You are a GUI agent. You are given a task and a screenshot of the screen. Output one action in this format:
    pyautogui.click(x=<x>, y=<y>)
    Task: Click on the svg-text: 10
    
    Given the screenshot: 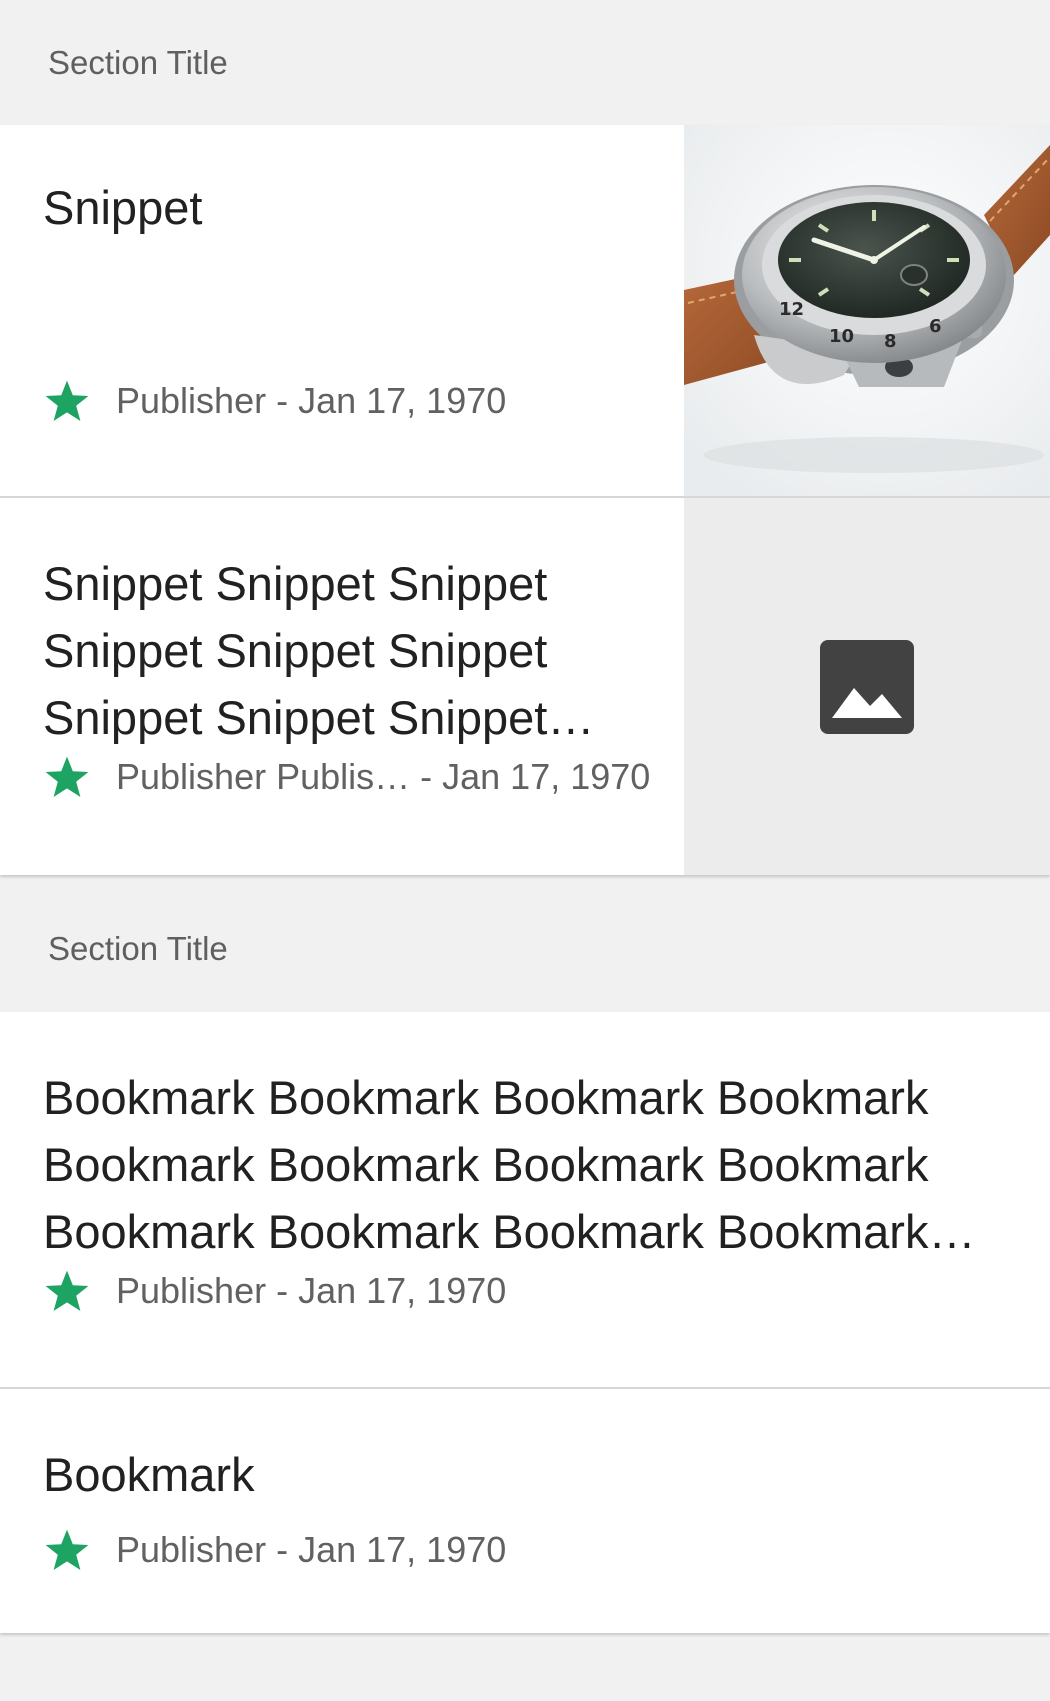 What is the action you would take?
    pyautogui.click(x=841, y=336)
    